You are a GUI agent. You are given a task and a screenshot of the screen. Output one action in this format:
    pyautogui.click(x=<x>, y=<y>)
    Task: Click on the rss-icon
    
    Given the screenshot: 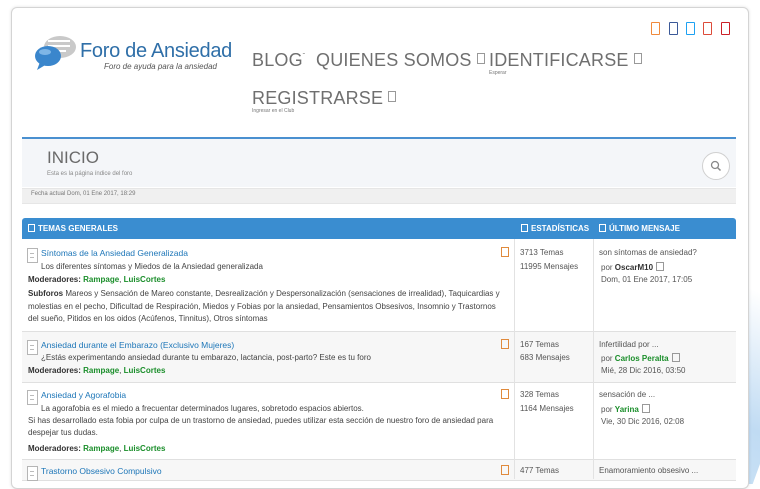 What is the action you would take?
    pyautogui.click(x=655, y=28)
    